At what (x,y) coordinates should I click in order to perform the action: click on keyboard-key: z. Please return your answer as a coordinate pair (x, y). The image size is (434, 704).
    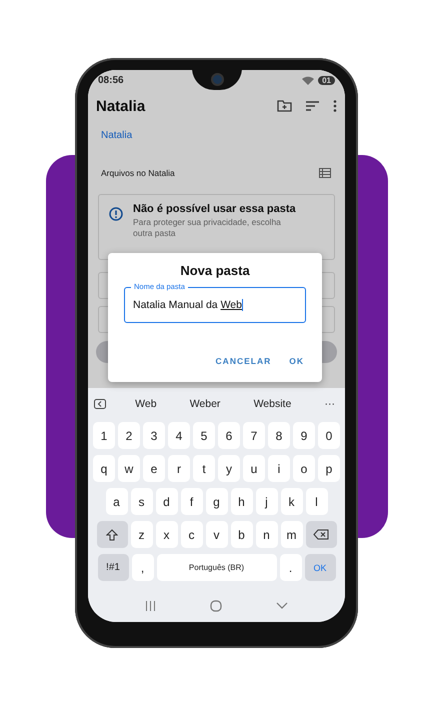
    Looking at the image, I should click on (141, 534).